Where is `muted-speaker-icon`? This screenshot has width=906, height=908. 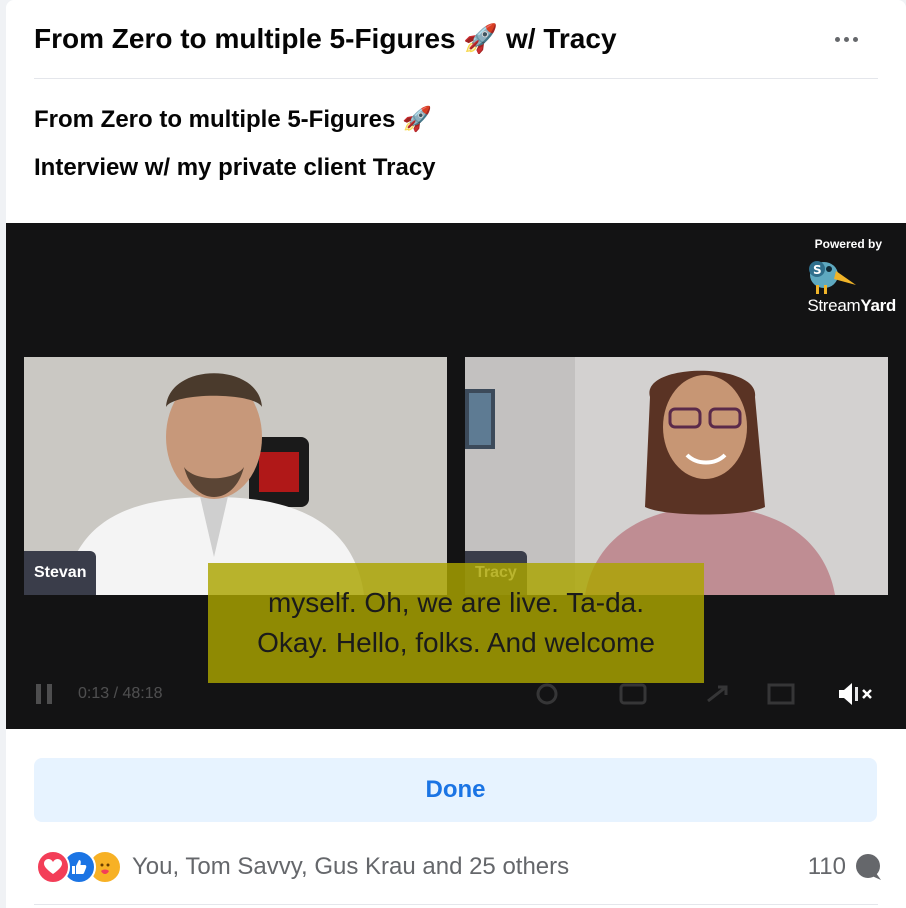
muted-speaker-icon is located at coordinates (856, 694).